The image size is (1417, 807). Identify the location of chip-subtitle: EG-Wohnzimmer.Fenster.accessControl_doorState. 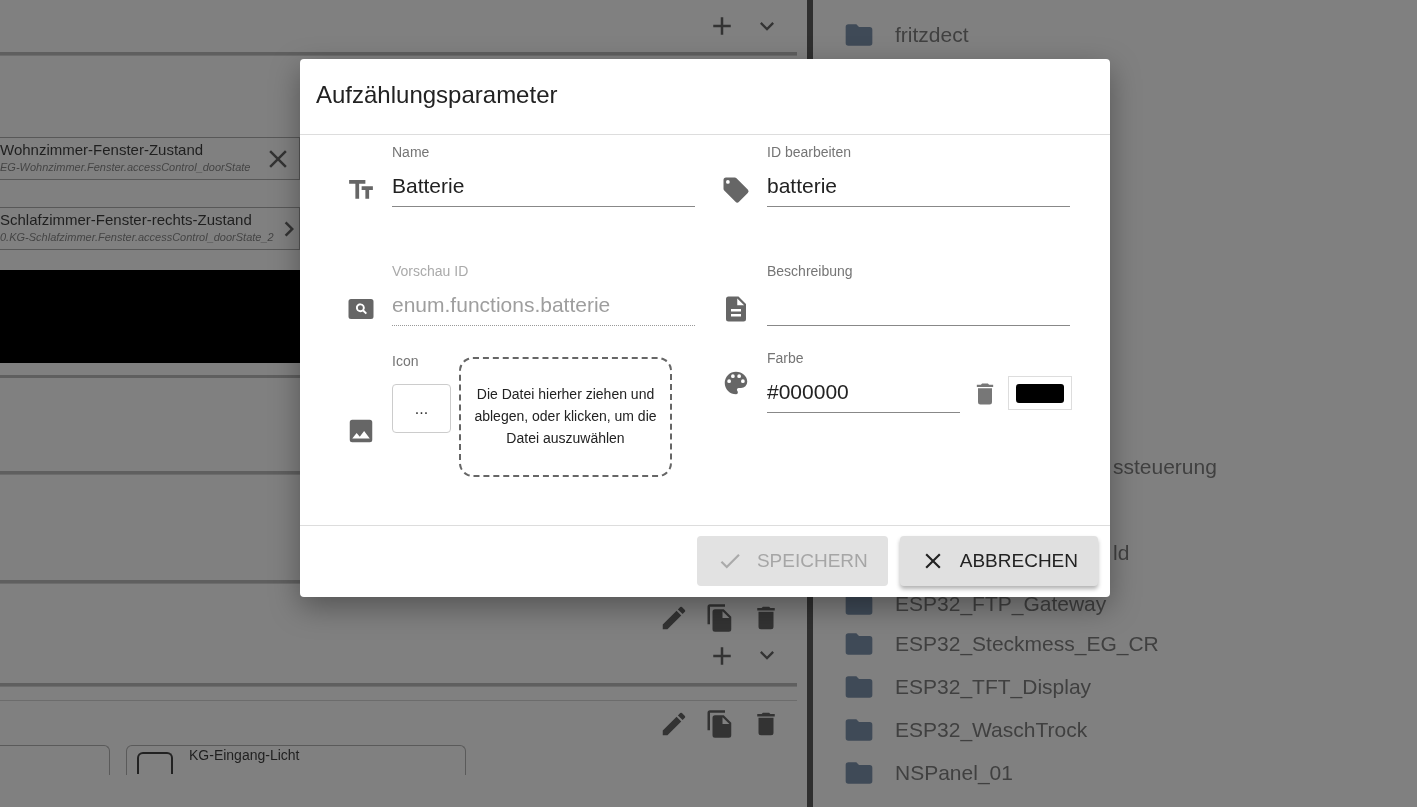
(125, 167).